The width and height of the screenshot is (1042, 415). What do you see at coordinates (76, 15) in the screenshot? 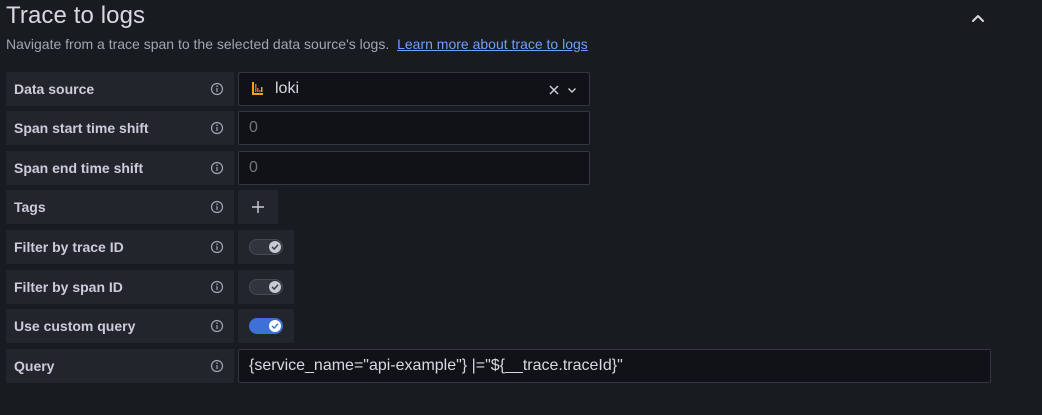
I see `section-title: Trace to logs` at bounding box center [76, 15].